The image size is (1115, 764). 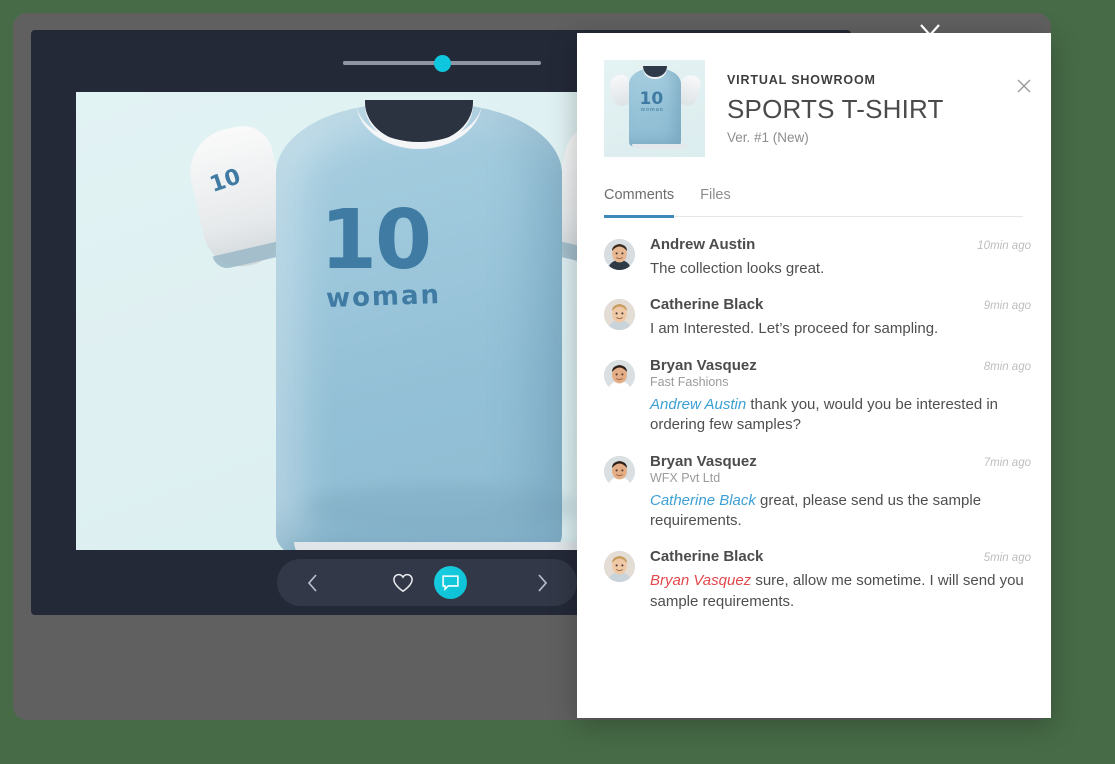 I want to click on comment-mention: Bryan Vasquez, so click(x=700, y=580).